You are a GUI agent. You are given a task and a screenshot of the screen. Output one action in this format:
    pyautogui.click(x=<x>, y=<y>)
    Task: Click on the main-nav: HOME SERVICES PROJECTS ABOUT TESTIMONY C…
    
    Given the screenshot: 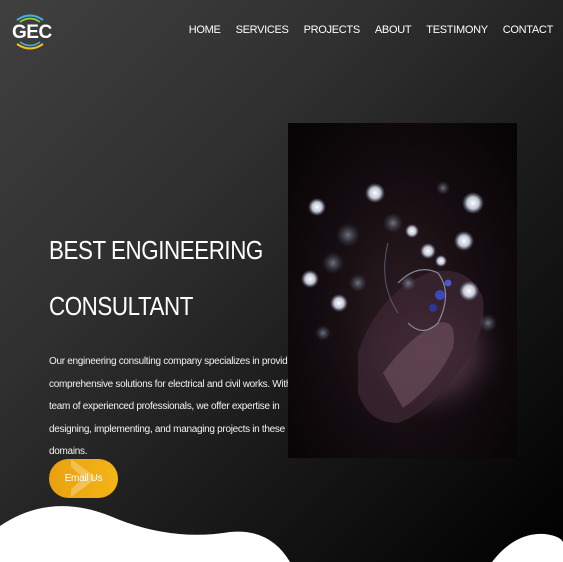 What is the action you would take?
    pyautogui.click(x=364, y=30)
    